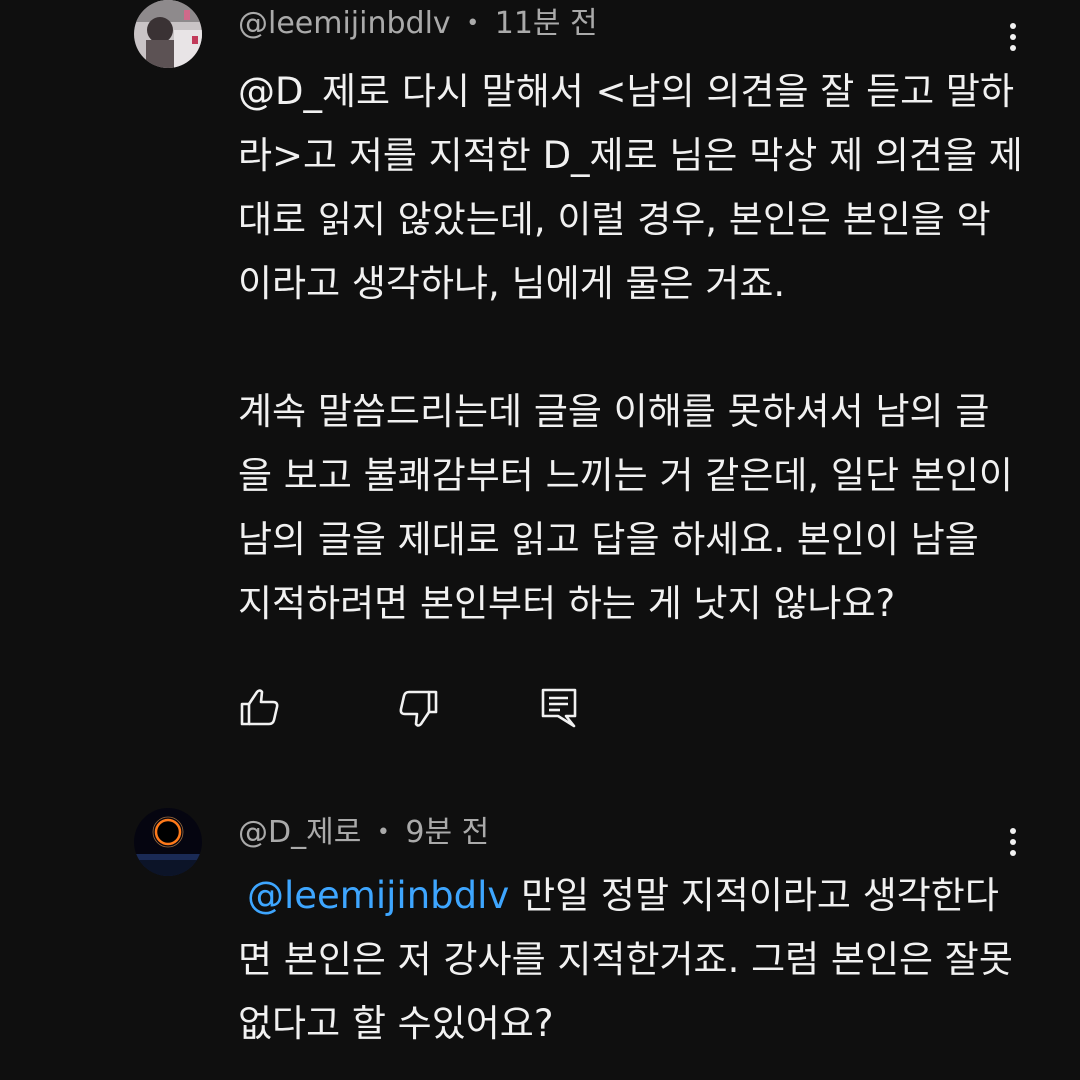 This screenshot has width=1080, height=1080. I want to click on comment-line: @leemijinbdlv 만일 정말 지적이라고 생각한다, so click(638, 896).